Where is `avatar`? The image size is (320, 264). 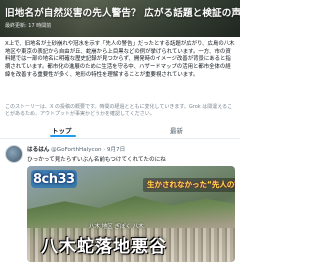
avatar is located at coordinates (14, 154).